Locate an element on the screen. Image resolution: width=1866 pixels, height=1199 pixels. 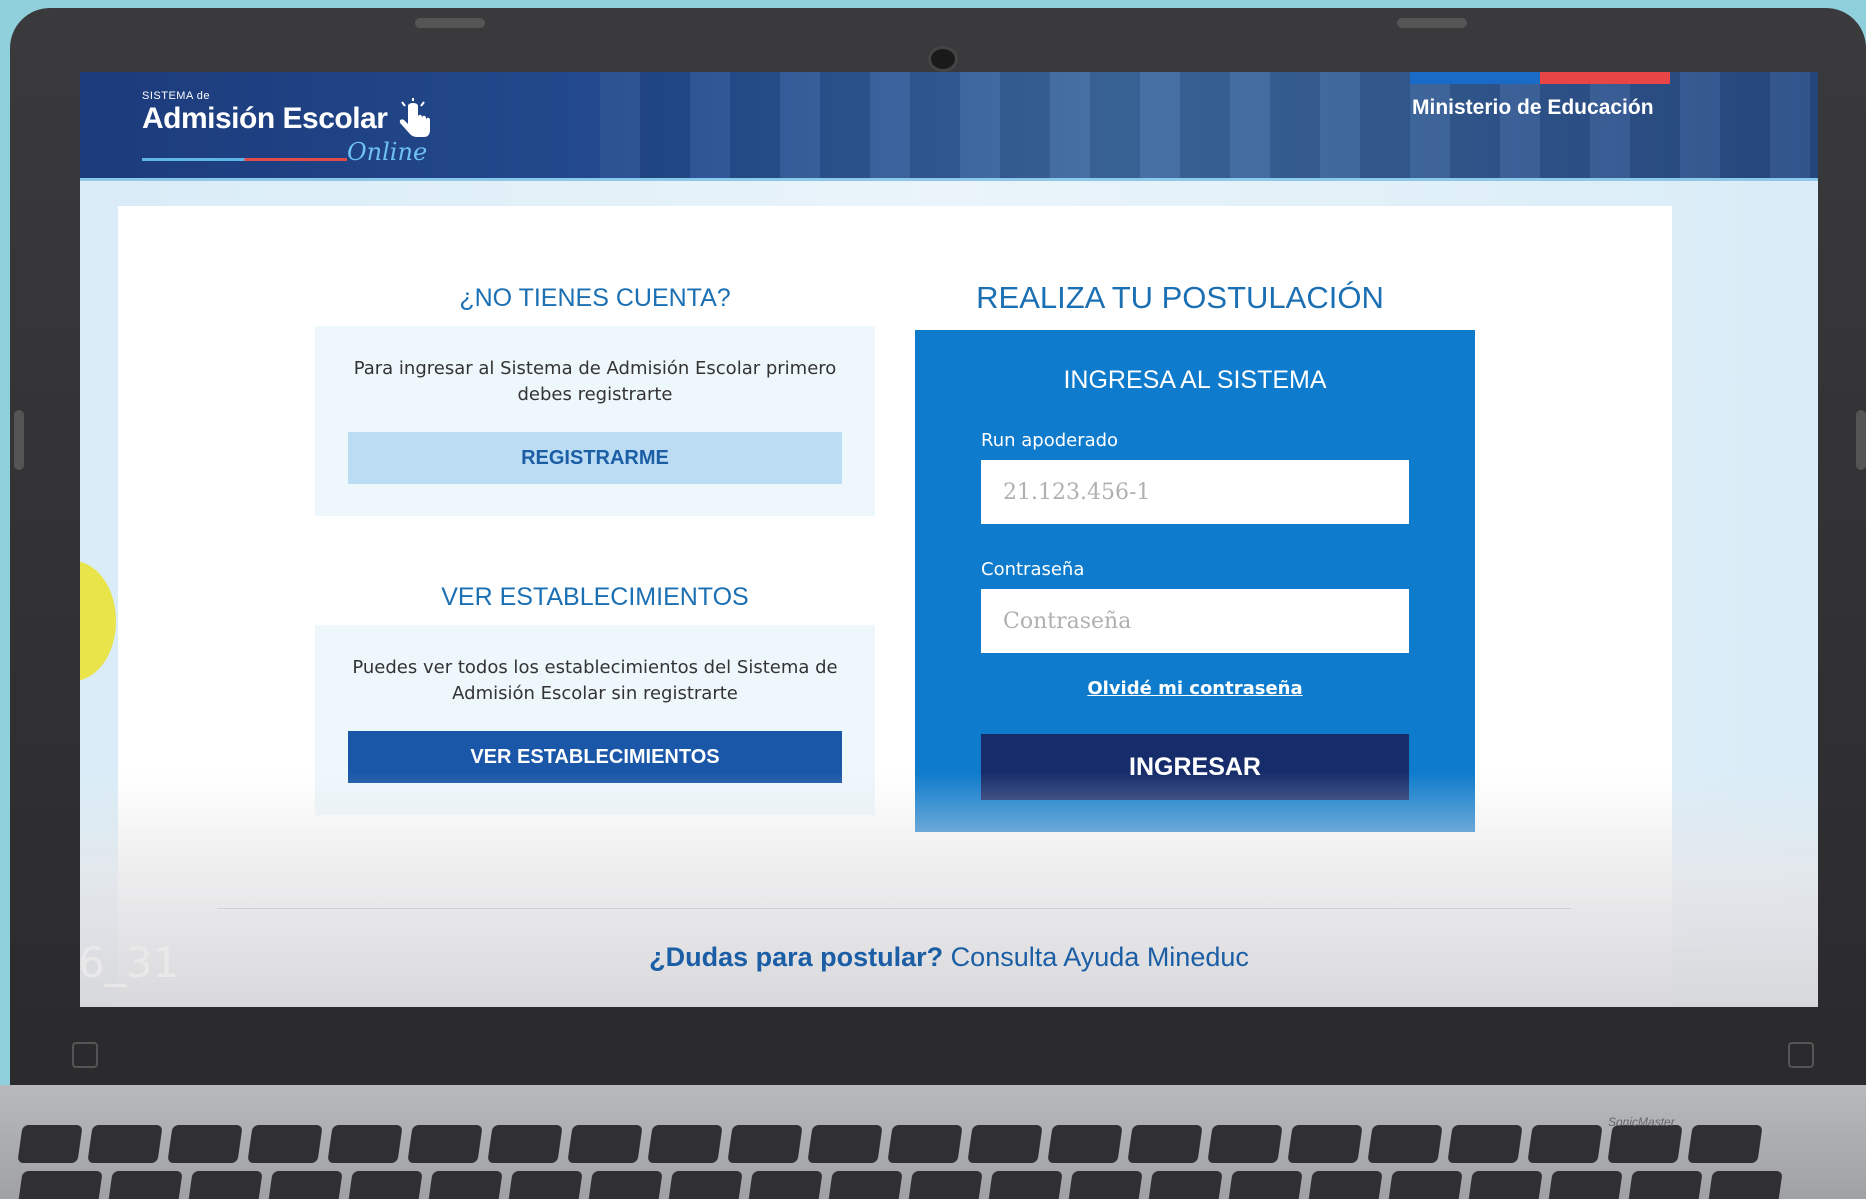
keyboard: SonicMaster is located at coordinates (933, 1142).